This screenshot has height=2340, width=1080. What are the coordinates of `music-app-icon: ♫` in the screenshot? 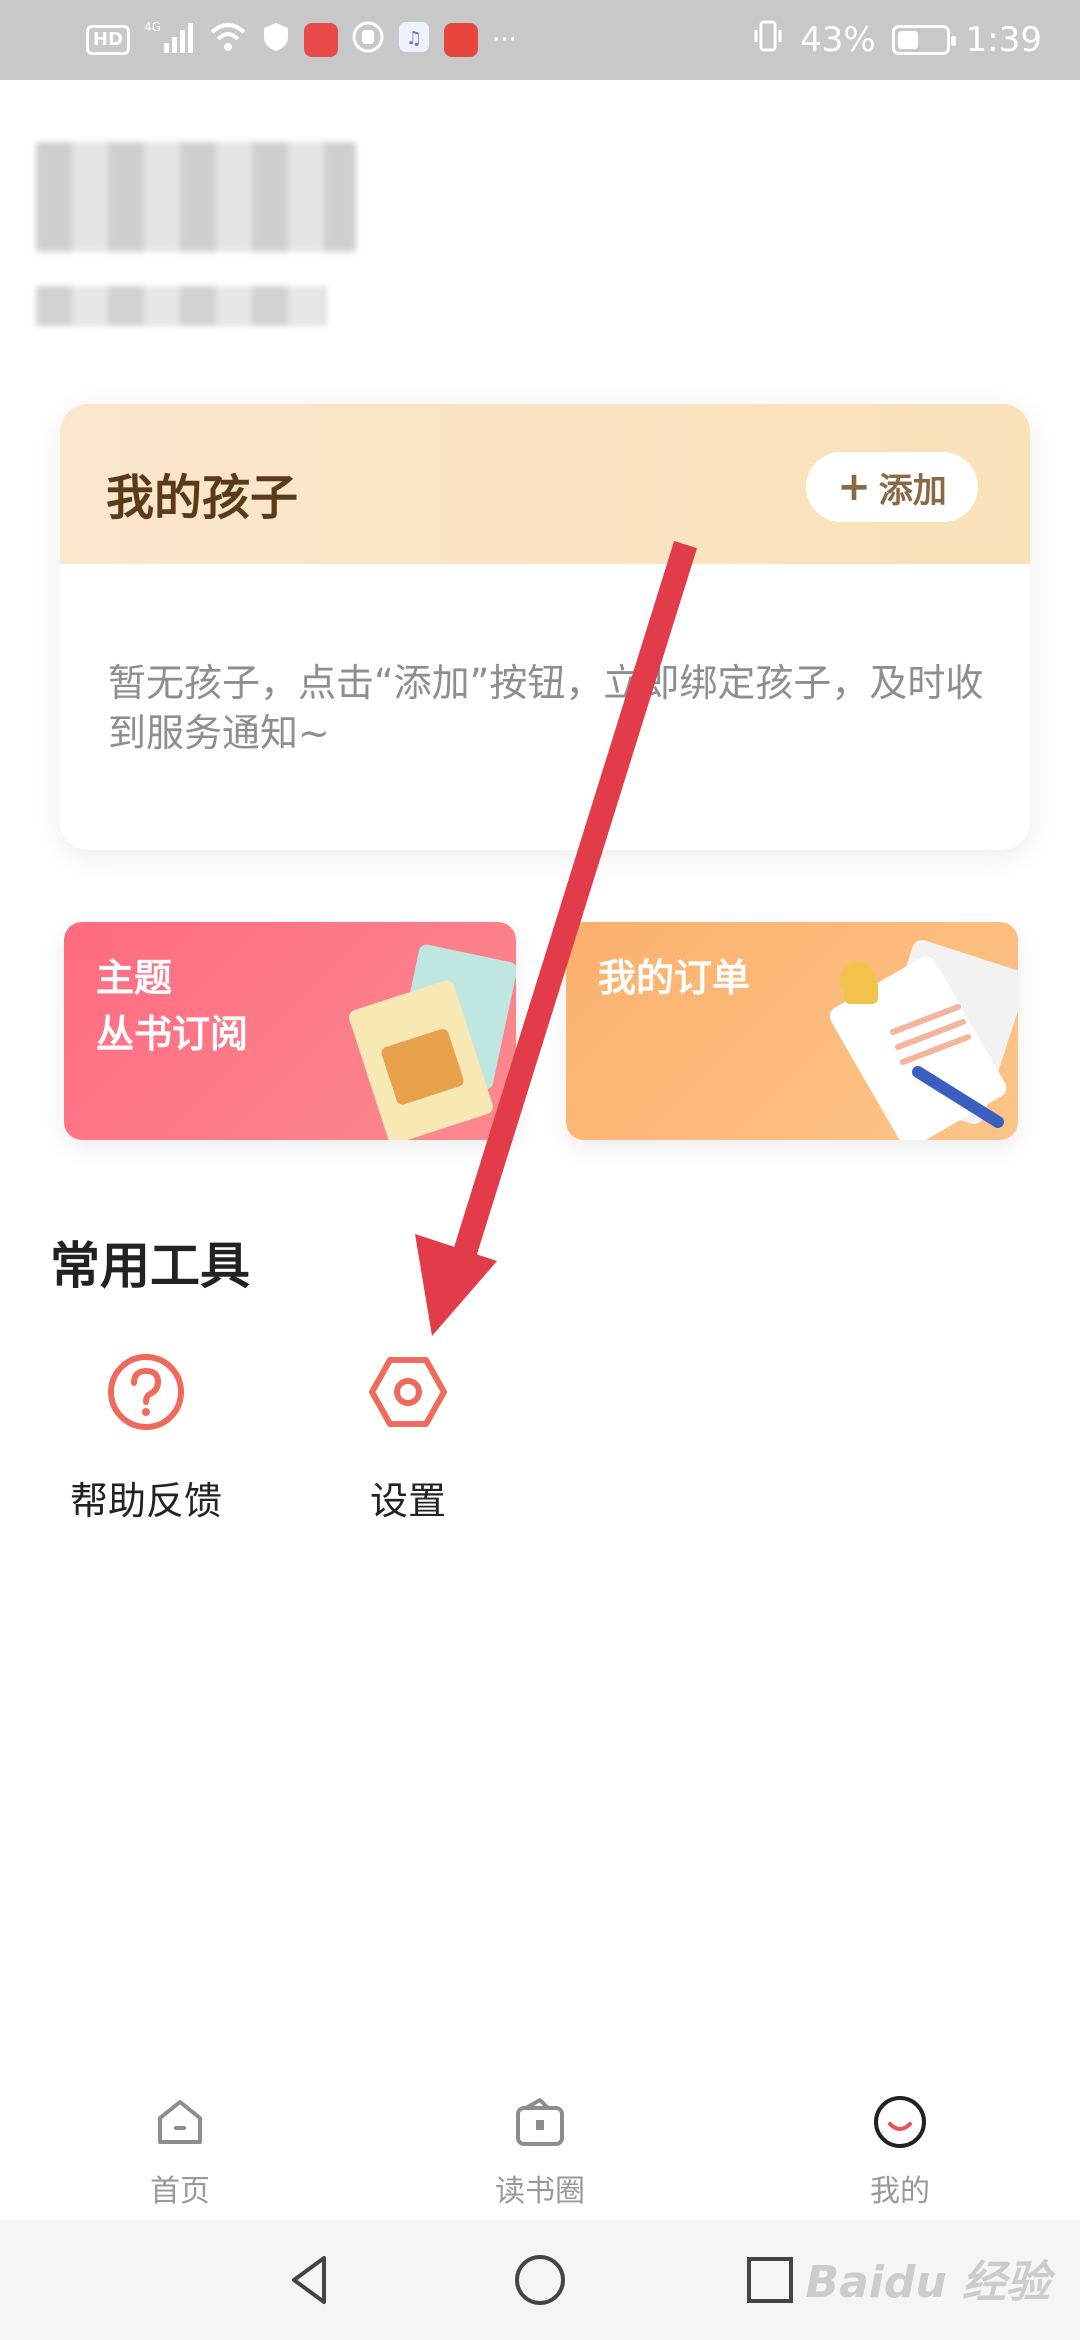 It's located at (414, 40).